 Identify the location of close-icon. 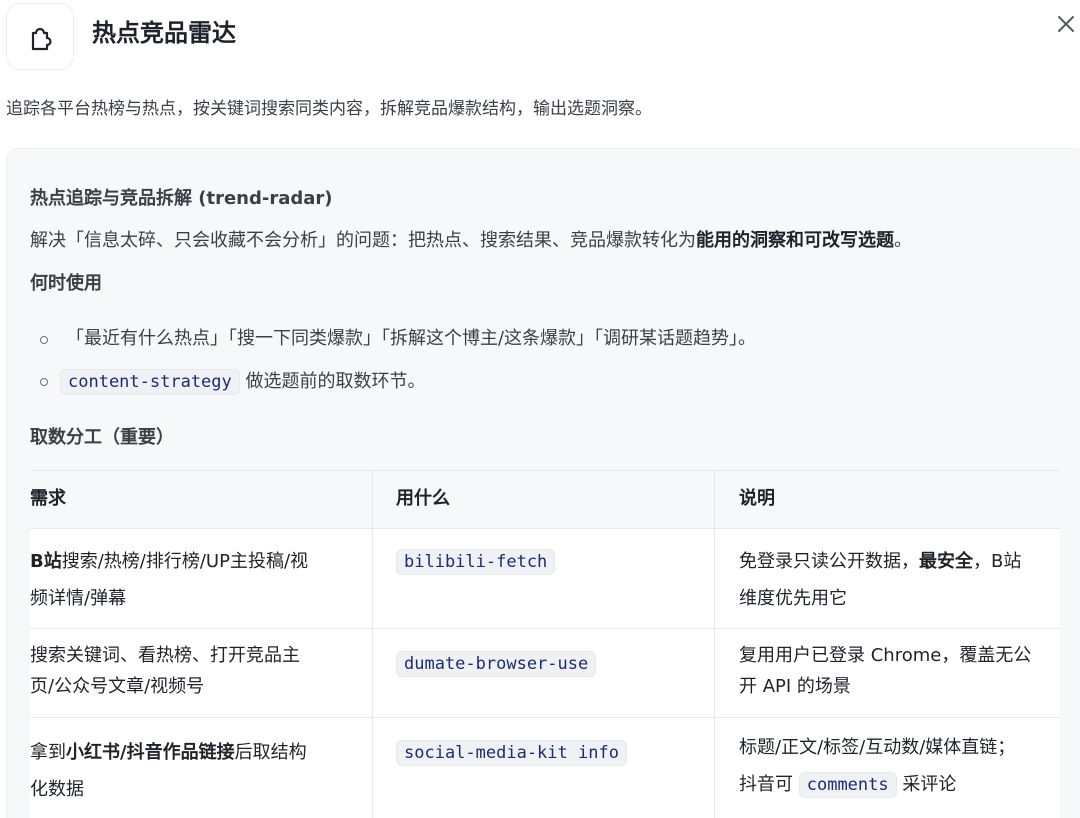
(1066, 24).